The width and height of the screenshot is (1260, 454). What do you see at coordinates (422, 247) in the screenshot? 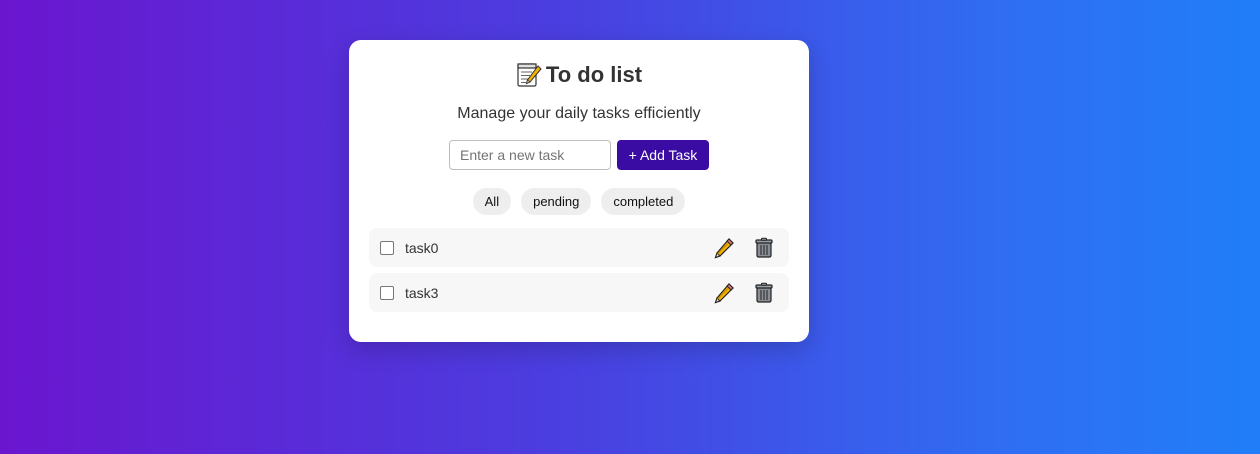
I see `task-label: task0` at bounding box center [422, 247].